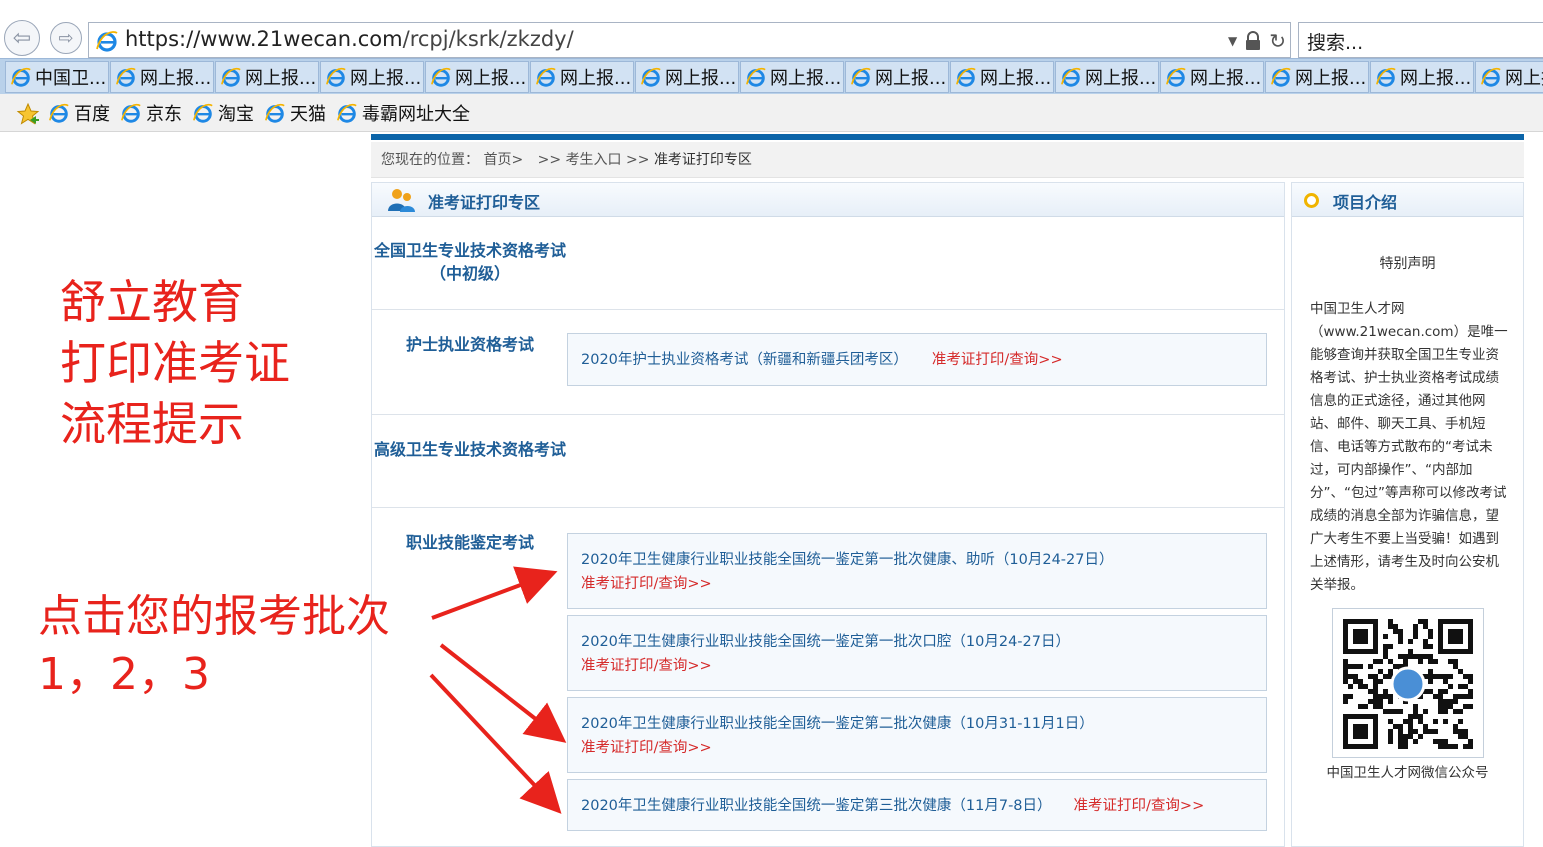 The image size is (1543, 847). What do you see at coordinates (152, 424) in the screenshot?
I see `annotation-line: 流程提示` at bounding box center [152, 424].